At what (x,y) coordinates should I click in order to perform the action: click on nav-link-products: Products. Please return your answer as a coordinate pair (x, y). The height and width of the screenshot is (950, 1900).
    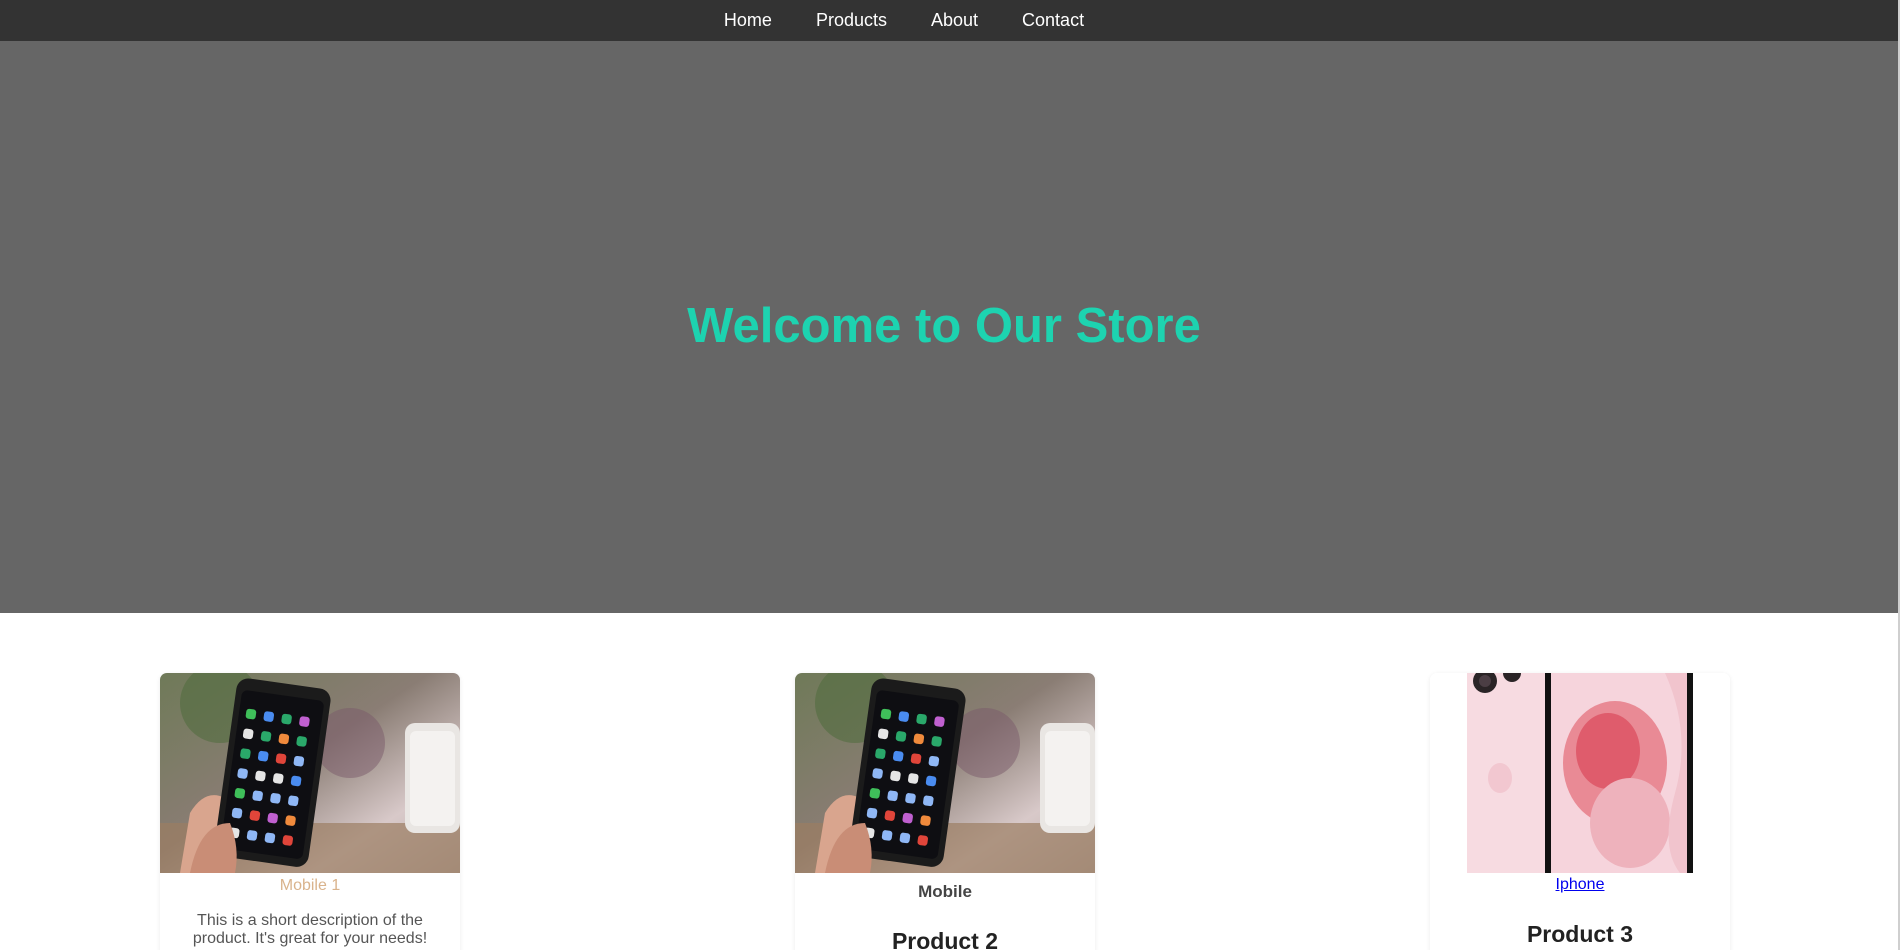
    Looking at the image, I should click on (851, 20).